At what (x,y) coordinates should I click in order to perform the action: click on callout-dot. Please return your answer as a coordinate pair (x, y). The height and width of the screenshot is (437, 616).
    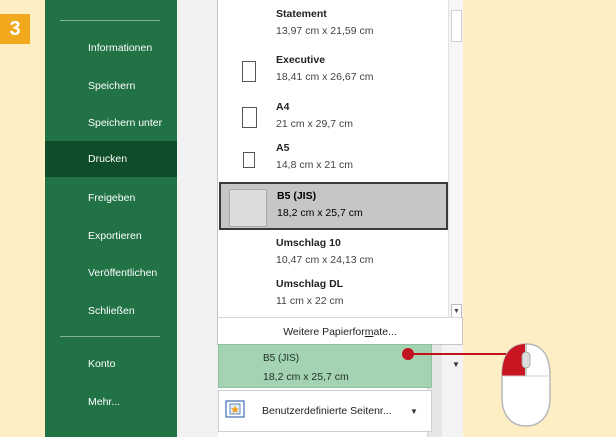
    Looking at the image, I should click on (408, 354).